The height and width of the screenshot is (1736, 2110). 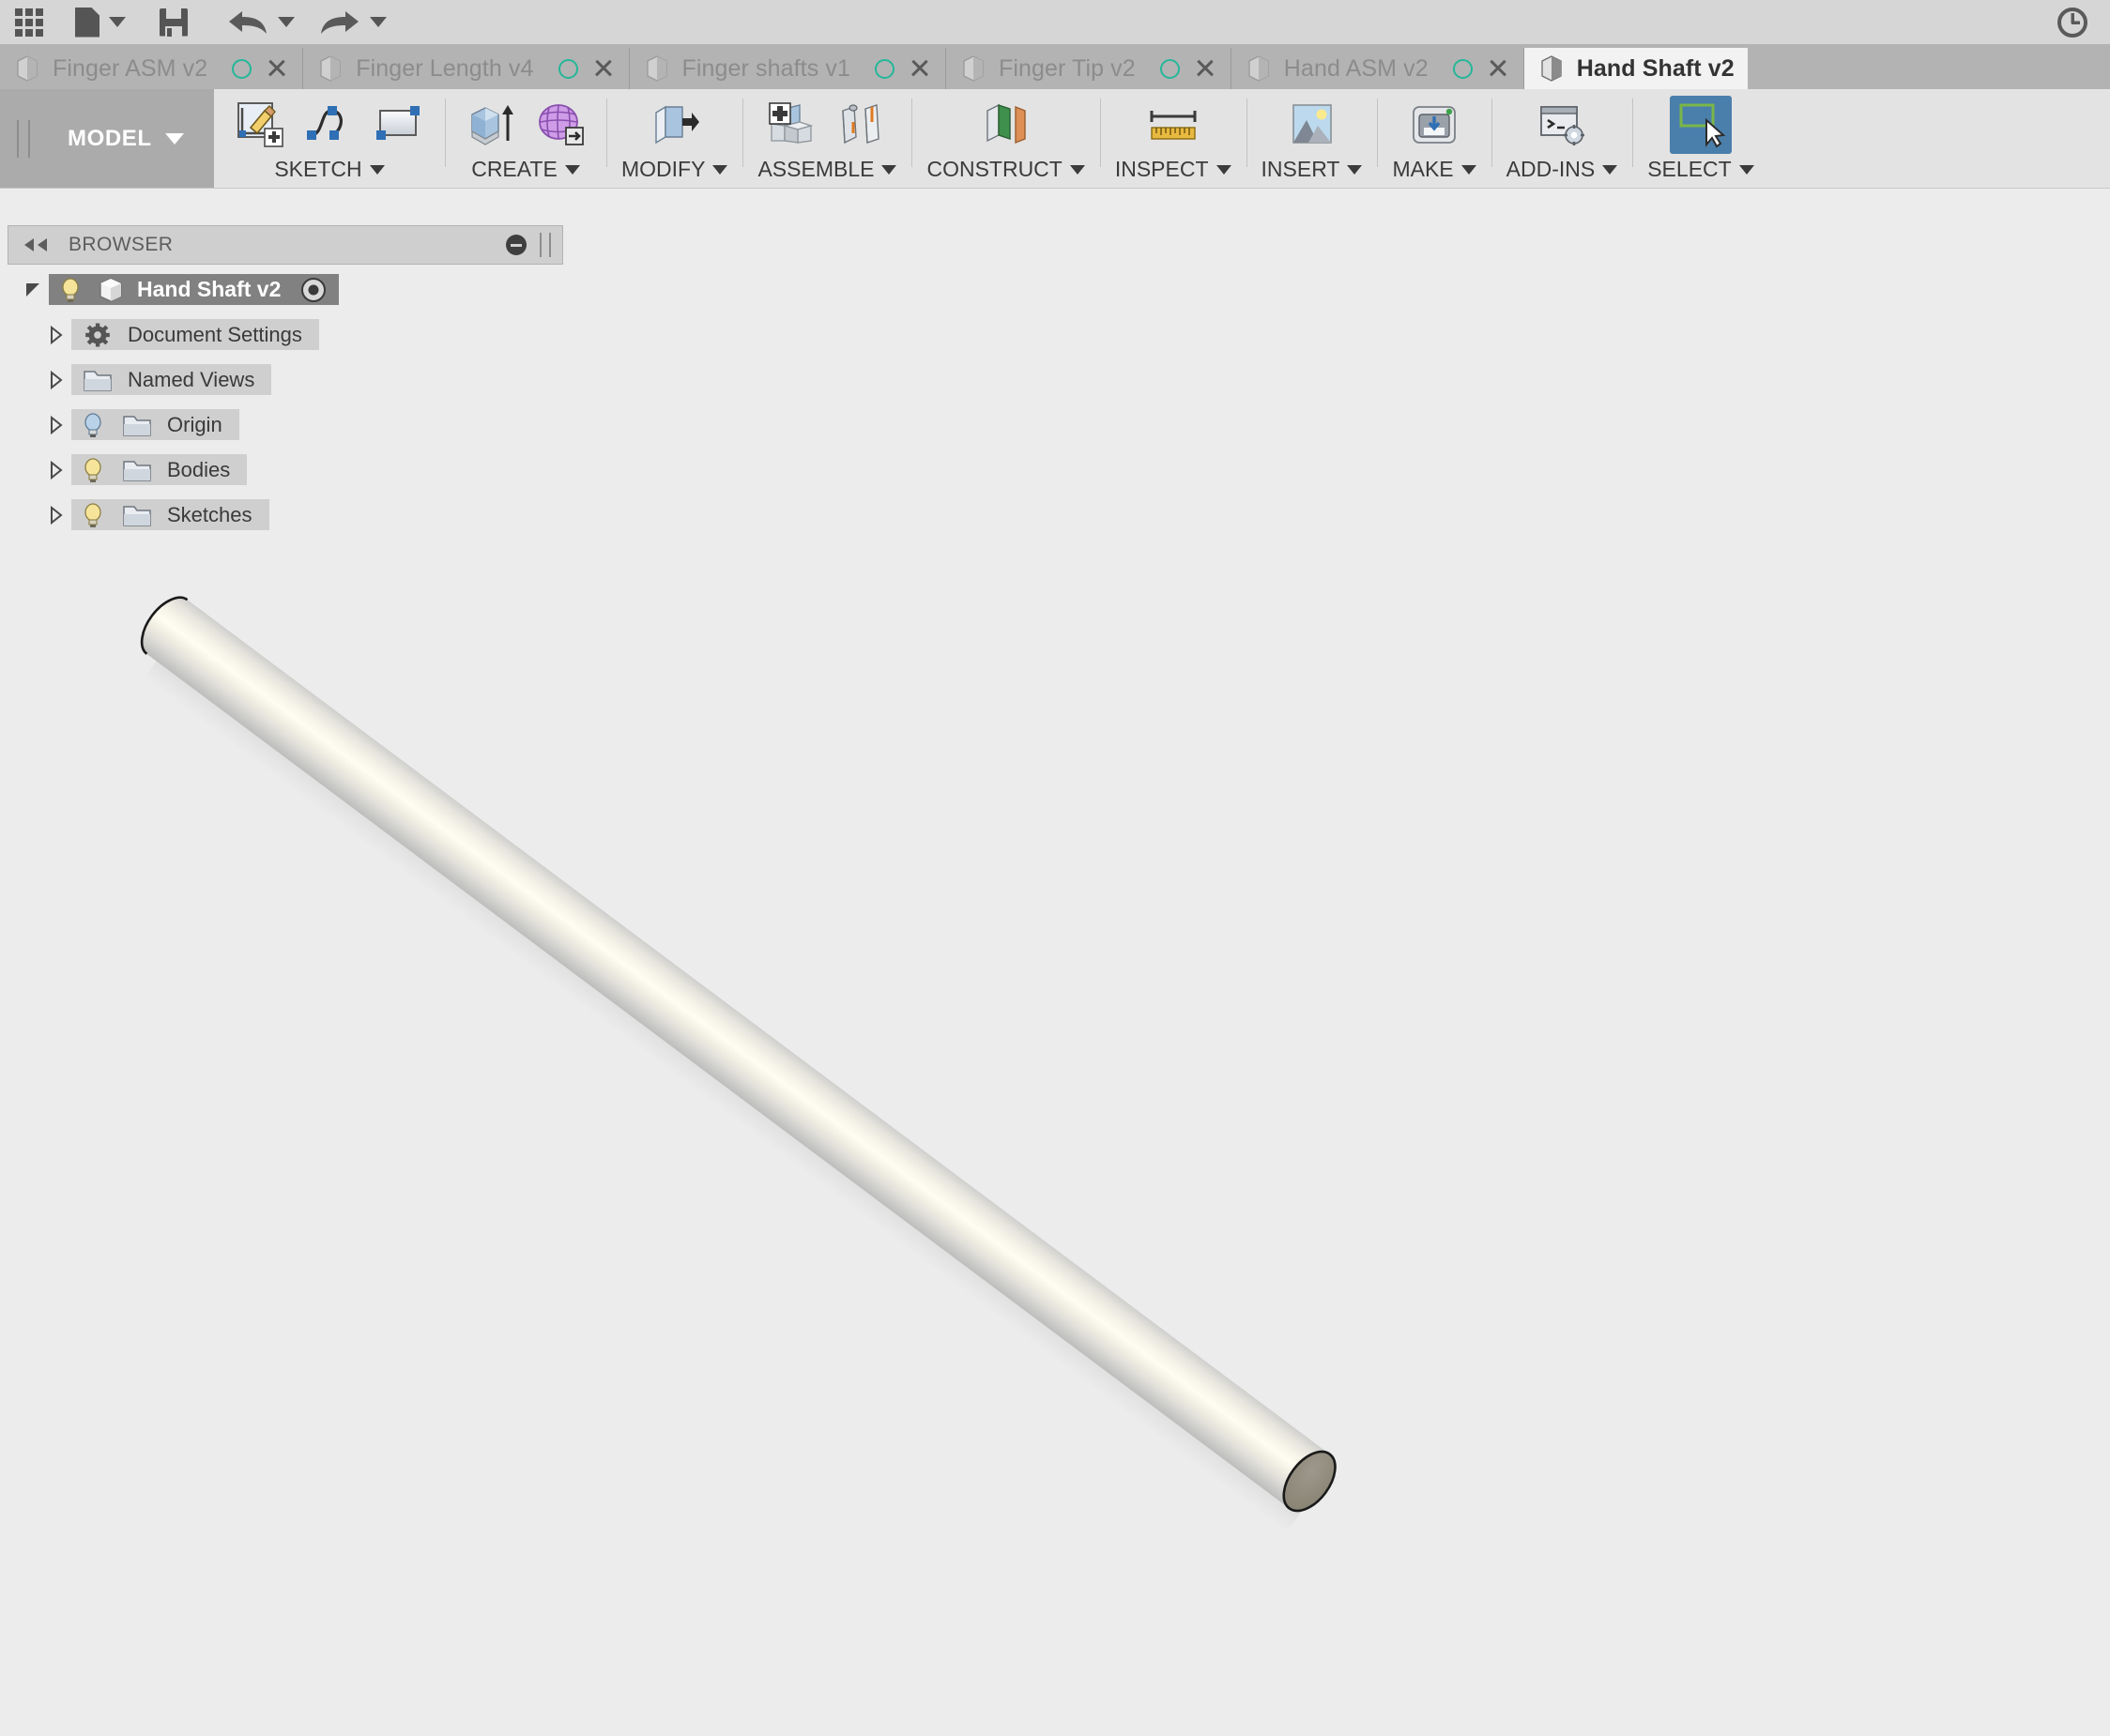 I want to click on joint-button, so click(x=862, y=125).